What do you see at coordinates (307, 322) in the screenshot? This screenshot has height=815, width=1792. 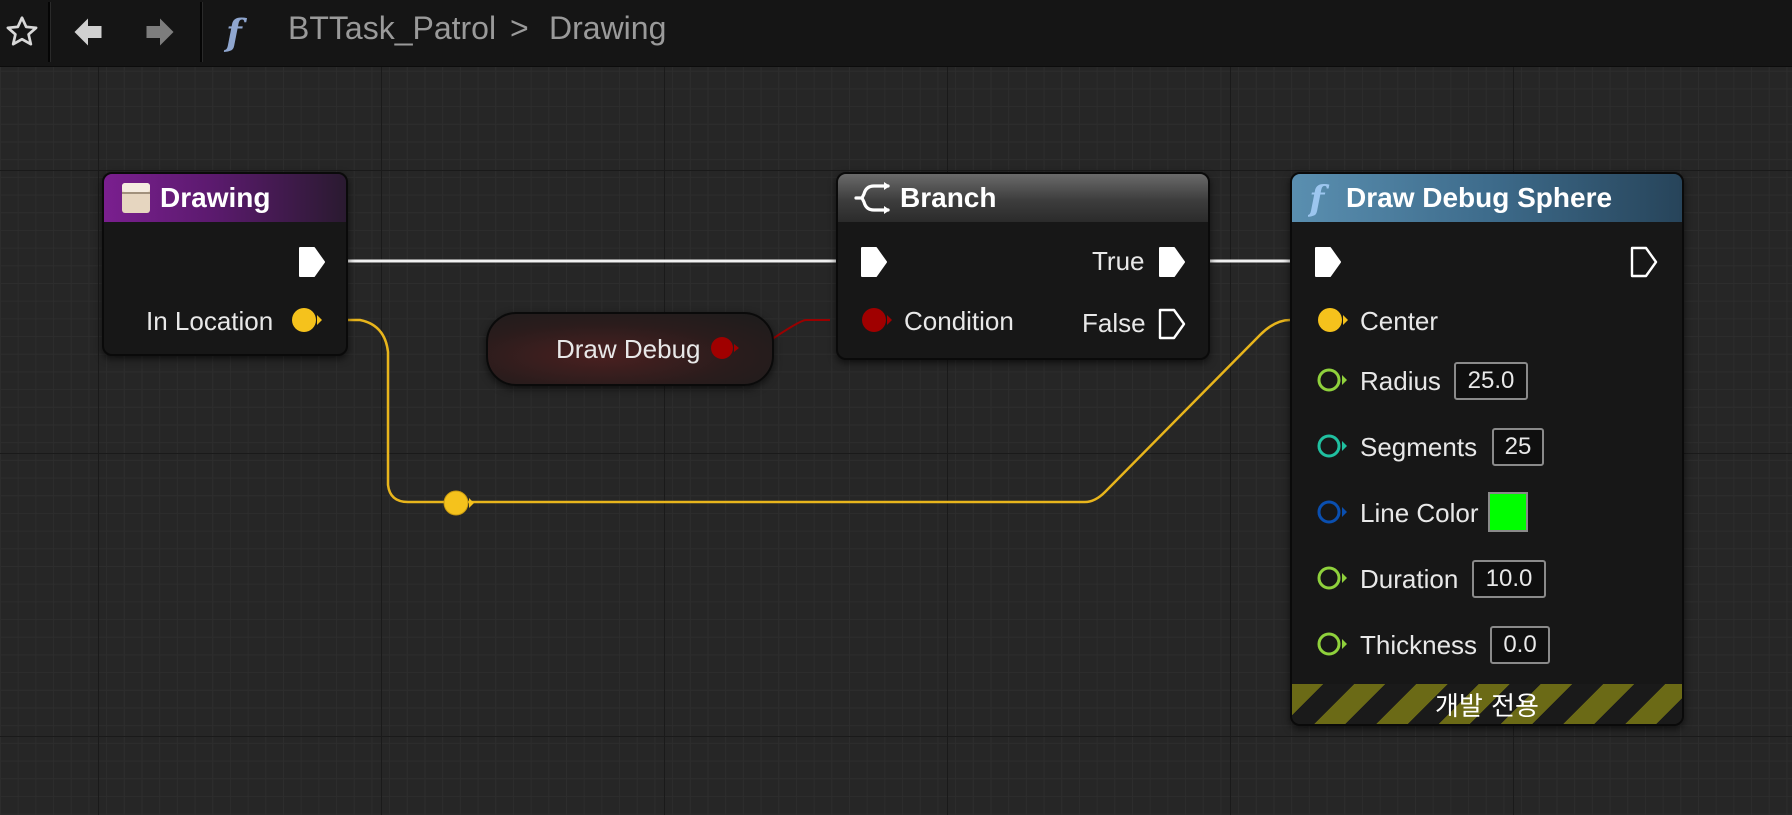 I see `in-location-pin` at bounding box center [307, 322].